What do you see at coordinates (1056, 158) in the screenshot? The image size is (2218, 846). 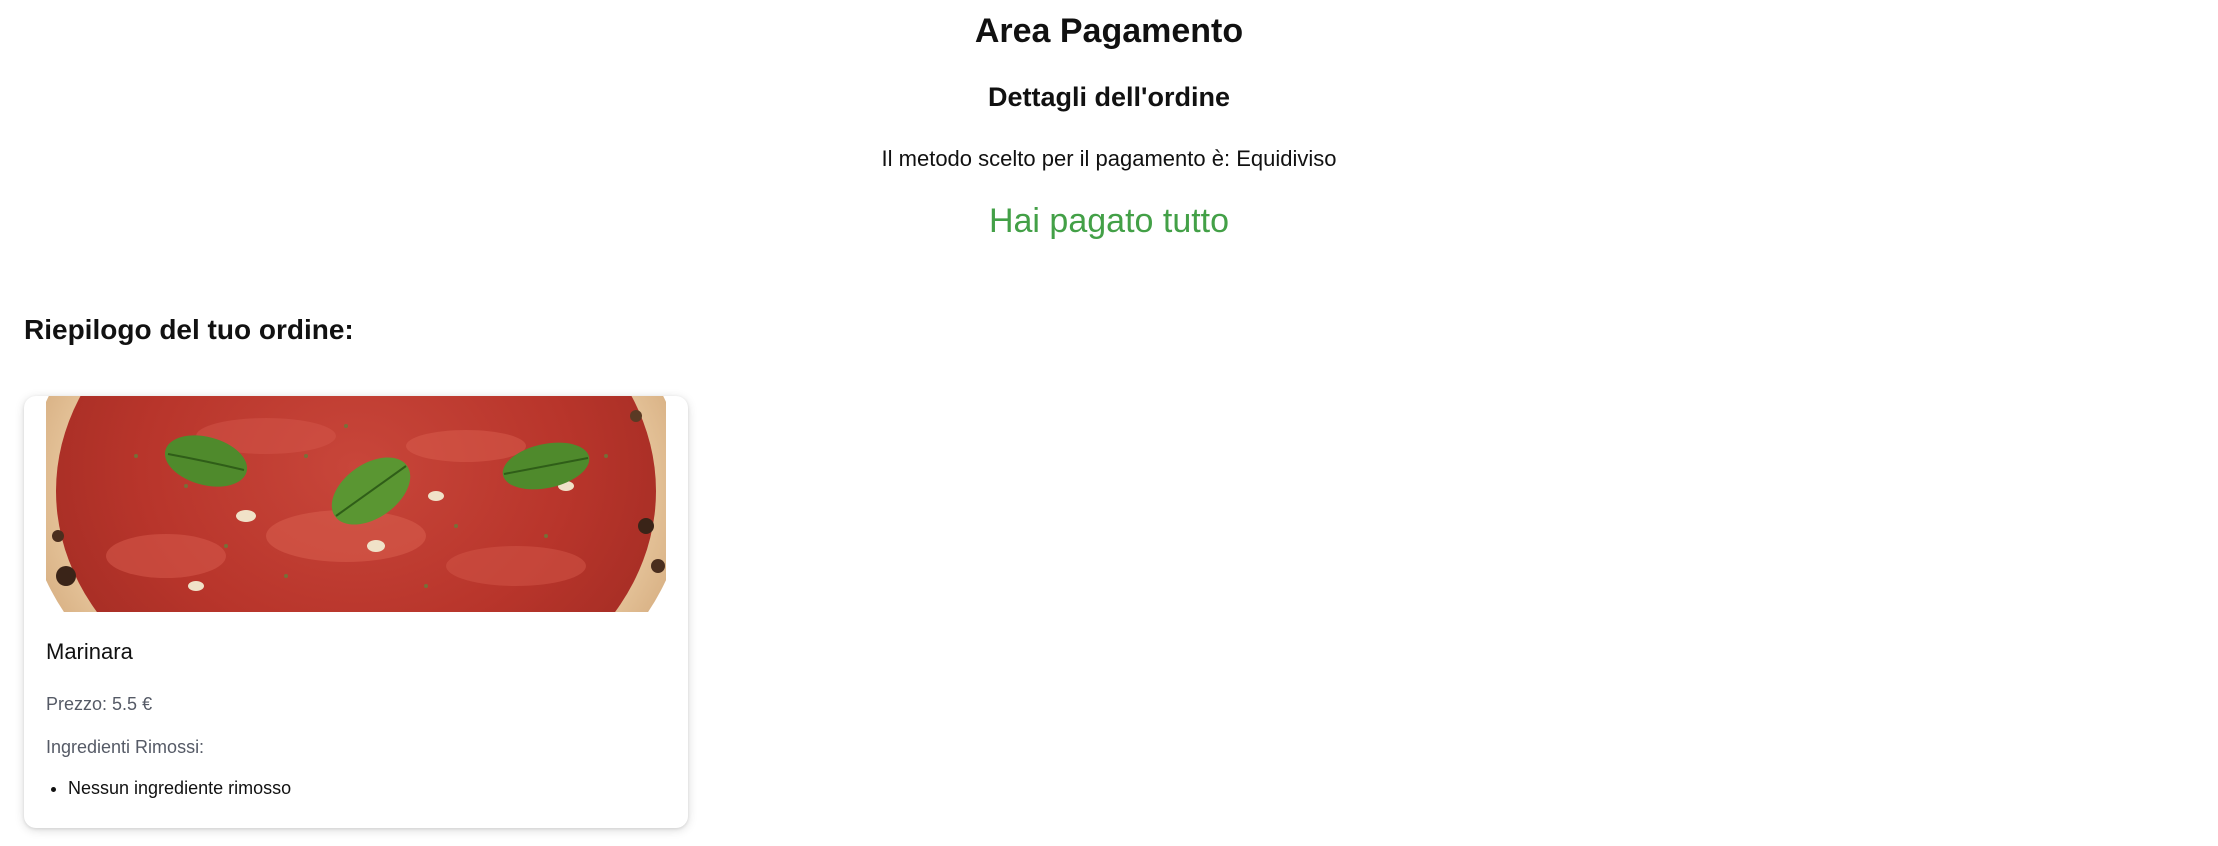 I see `payment-method-label: Il metodo scelto per il pagamento è:` at bounding box center [1056, 158].